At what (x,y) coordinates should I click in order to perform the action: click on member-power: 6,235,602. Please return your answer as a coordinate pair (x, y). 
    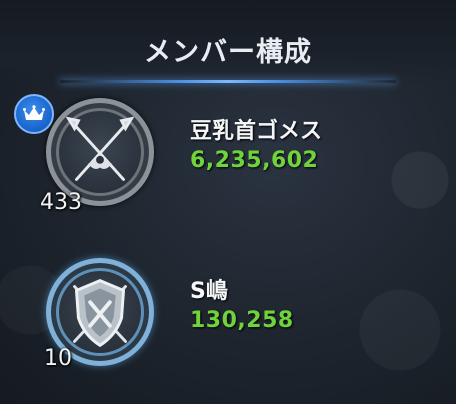
    Looking at the image, I should click on (254, 160).